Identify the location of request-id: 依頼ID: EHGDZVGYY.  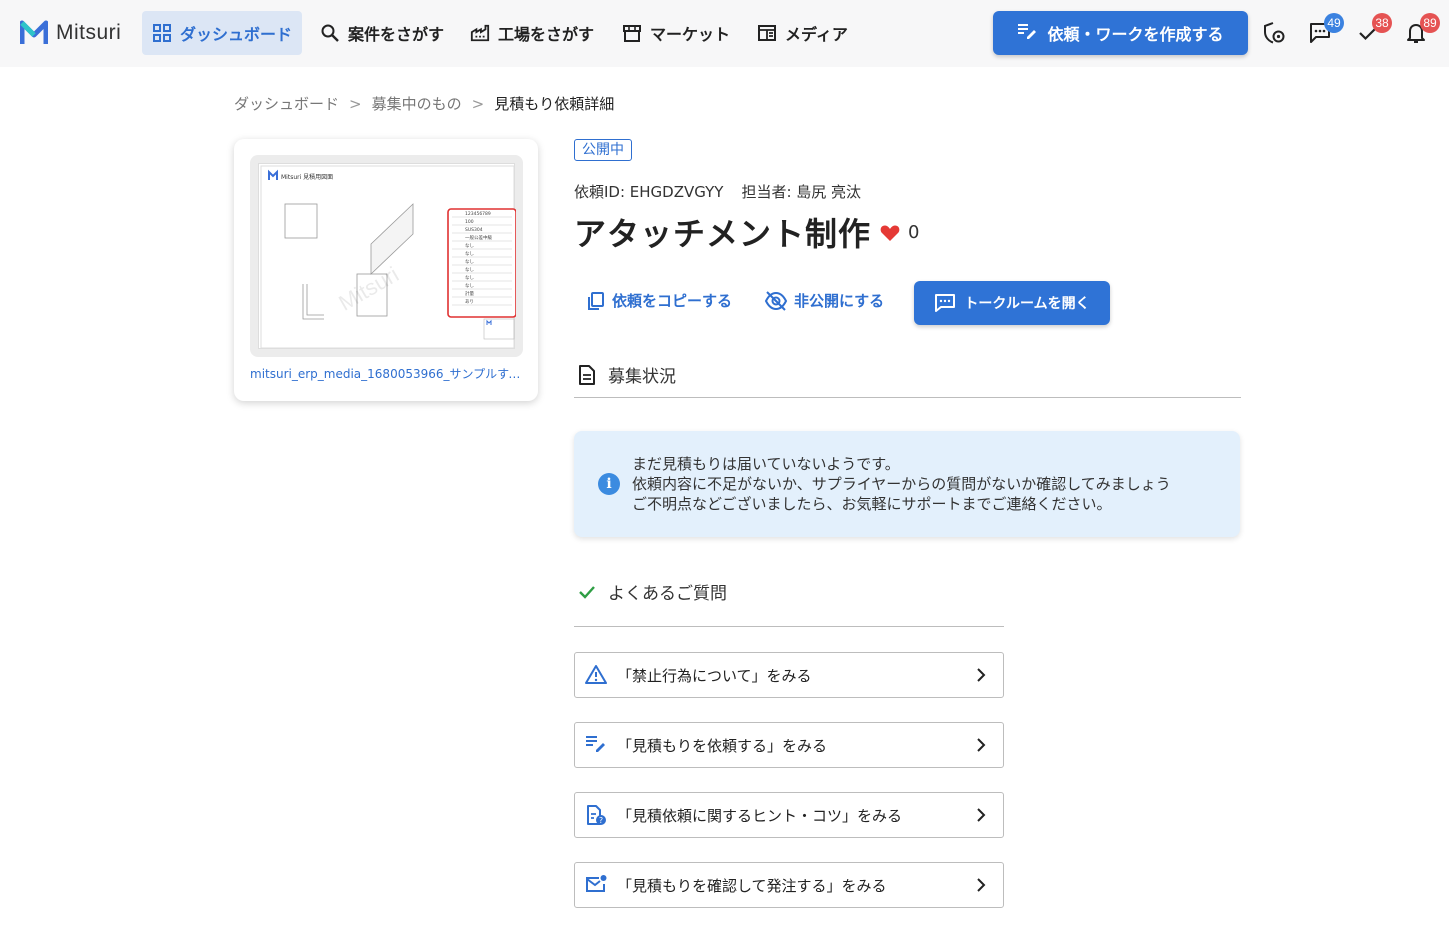
(649, 192).